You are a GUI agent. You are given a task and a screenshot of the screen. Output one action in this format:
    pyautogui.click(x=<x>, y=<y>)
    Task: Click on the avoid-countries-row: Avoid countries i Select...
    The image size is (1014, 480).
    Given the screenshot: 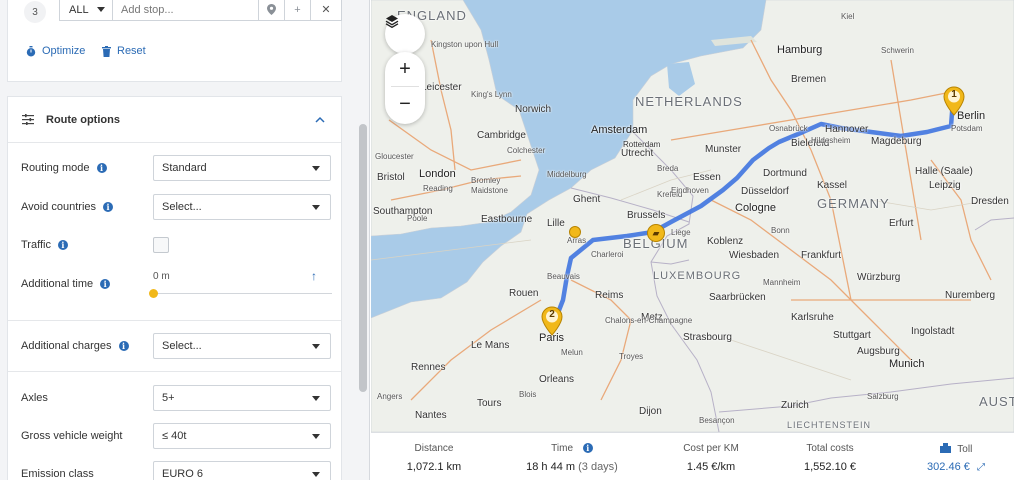 What is the action you would take?
    pyautogui.click(x=174, y=207)
    